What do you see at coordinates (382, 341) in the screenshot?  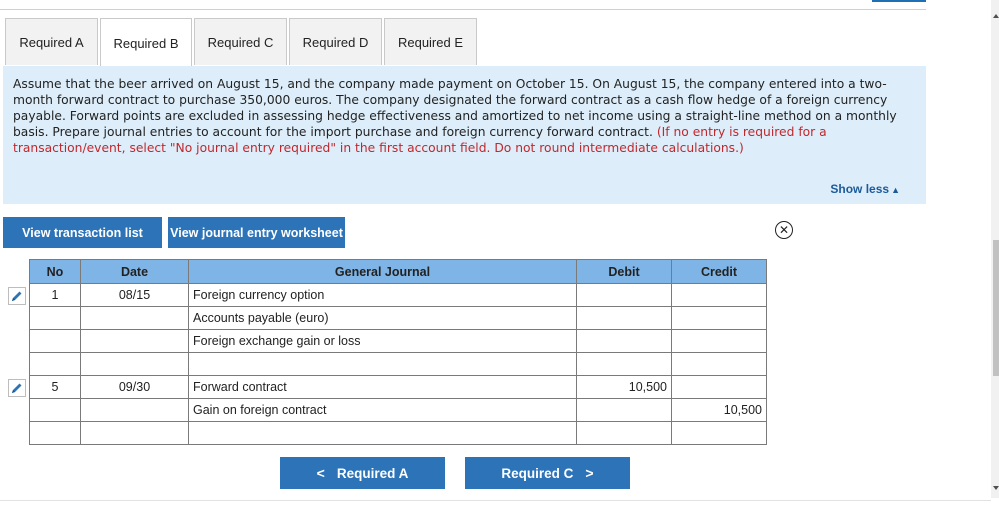 I see `account-cell: Foreign exchange gain or loss` at bounding box center [382, 341].